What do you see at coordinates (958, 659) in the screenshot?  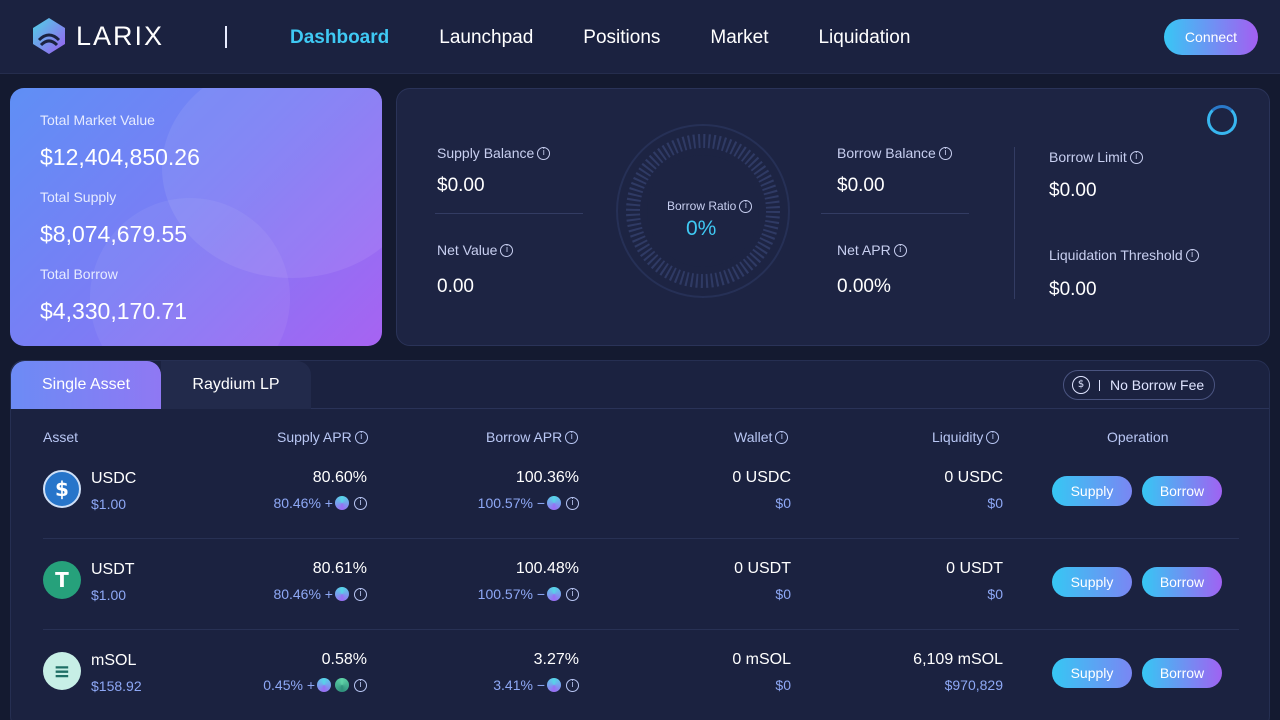 I see `liquidity-amount: 6,109 mSOL` at bounding box center [958, 659].